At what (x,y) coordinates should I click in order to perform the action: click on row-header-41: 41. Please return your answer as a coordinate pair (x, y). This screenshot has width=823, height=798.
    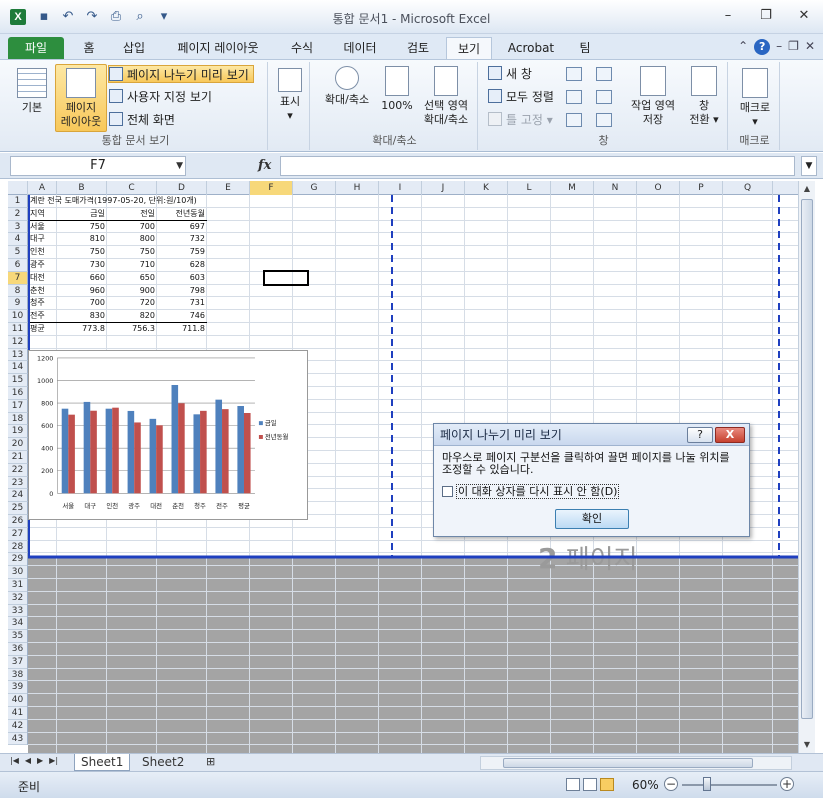
    Looking at the image, I should click on (18, 713).